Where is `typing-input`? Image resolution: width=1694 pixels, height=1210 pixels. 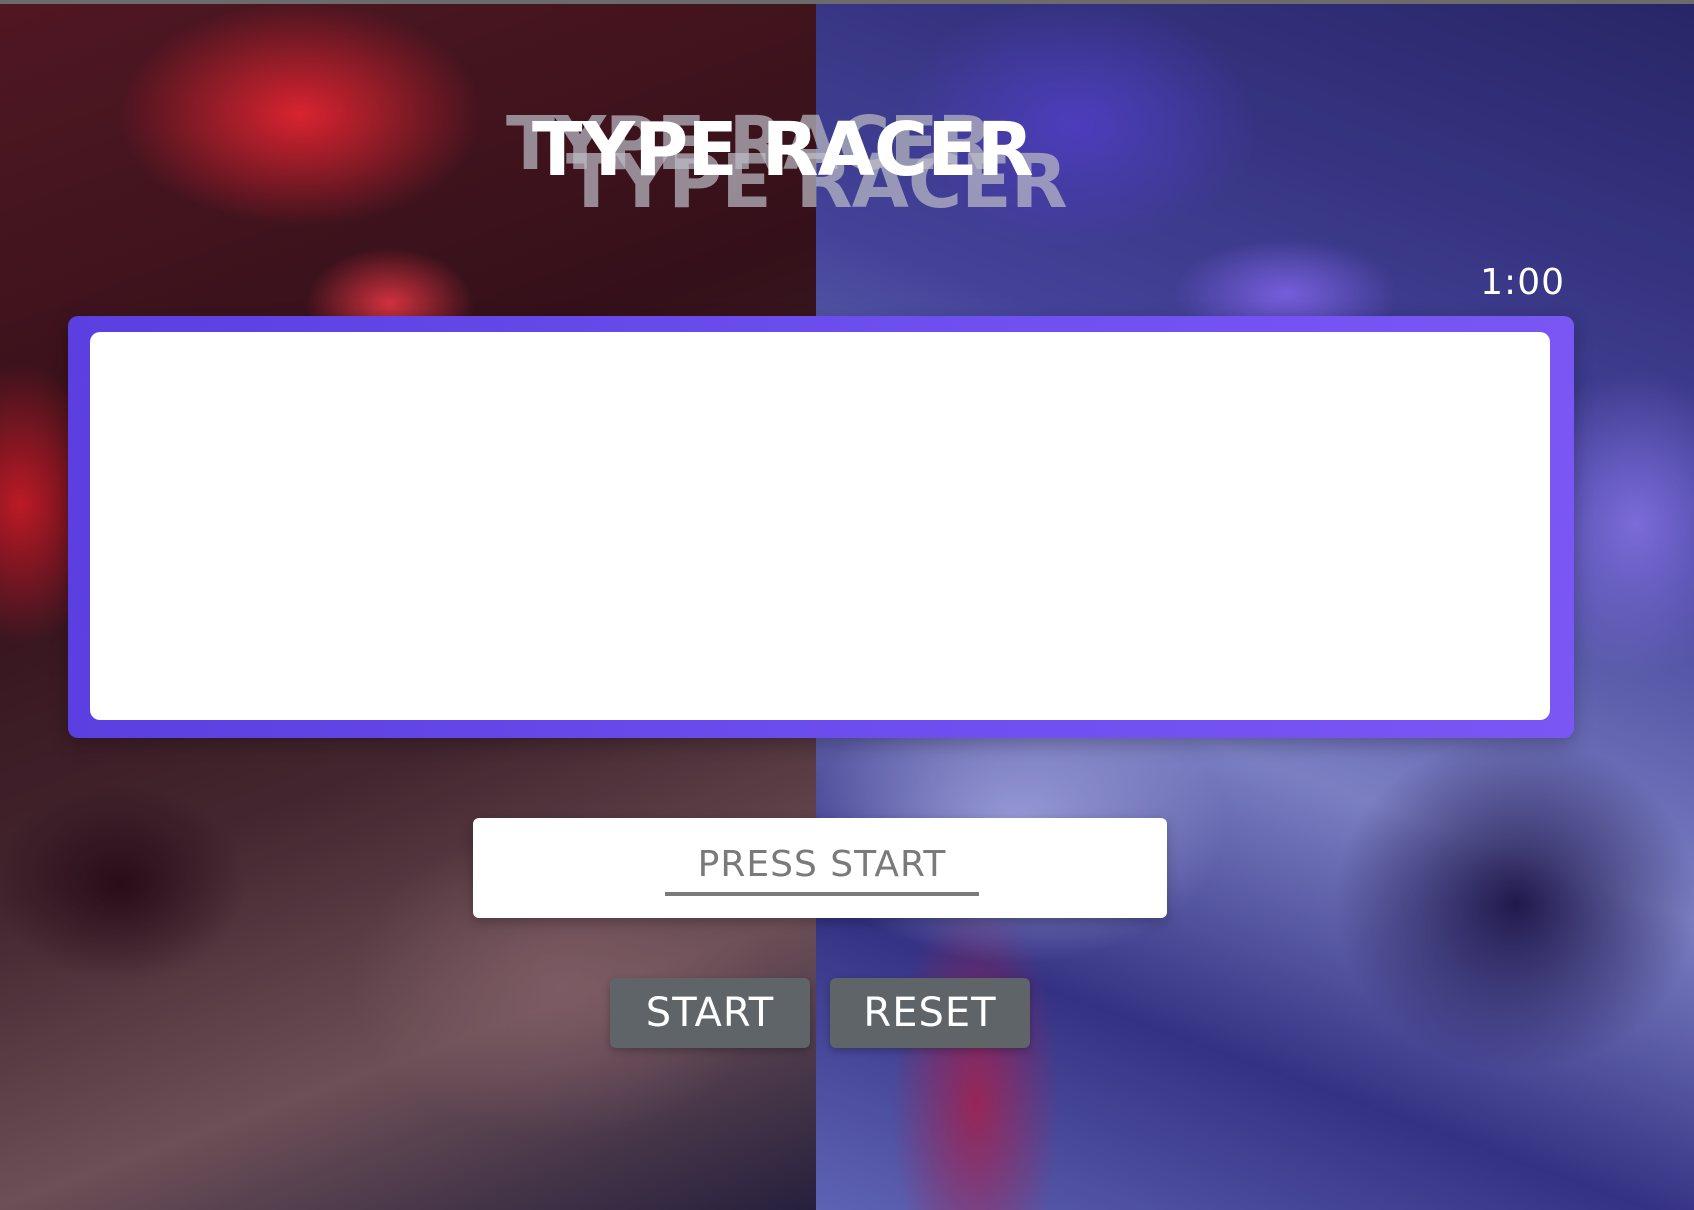 typing-input is located at coordinates (822, 866).